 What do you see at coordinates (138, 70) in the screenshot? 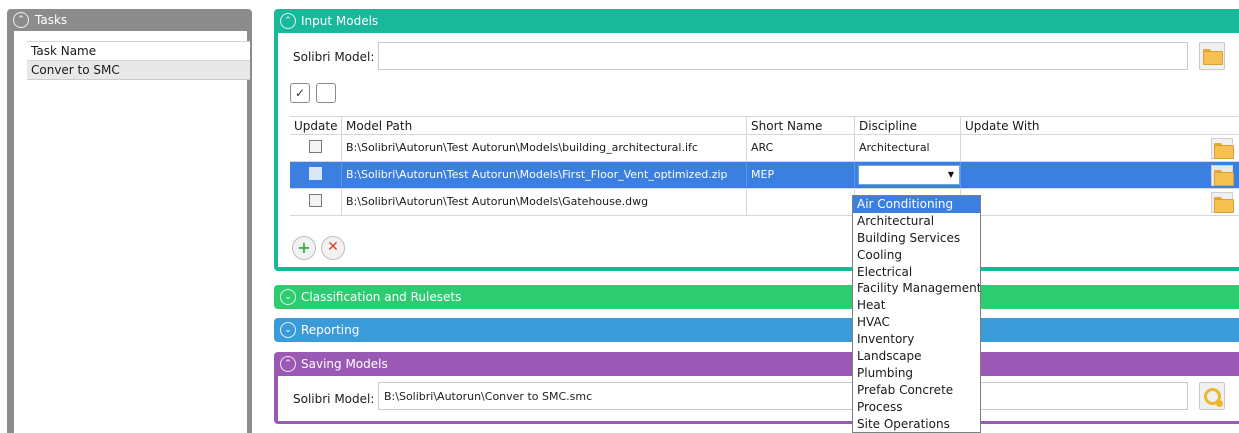
I see `task-row: Conver to SMC` at bounding box center [138, 70].